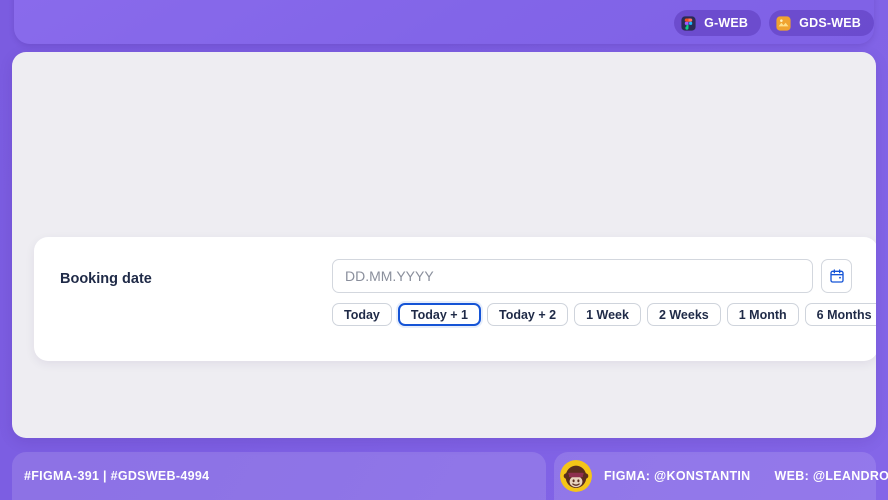 The image size is (888, 500). I want to click on booking-date-input, so click(572, 276).